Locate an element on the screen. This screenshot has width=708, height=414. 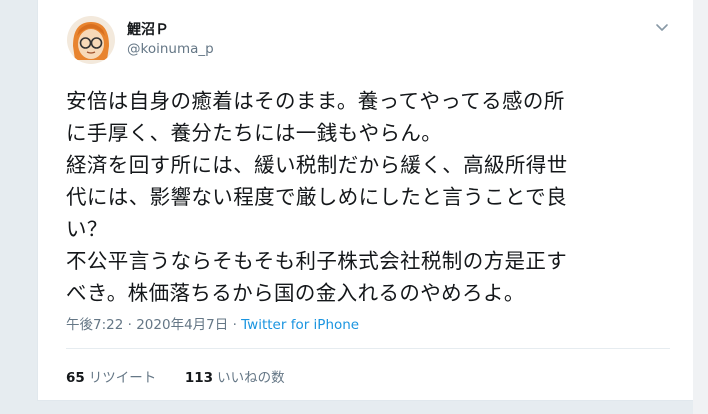
tweet-source-link: Twitter for iPhone is located at coordinates (300, 325).